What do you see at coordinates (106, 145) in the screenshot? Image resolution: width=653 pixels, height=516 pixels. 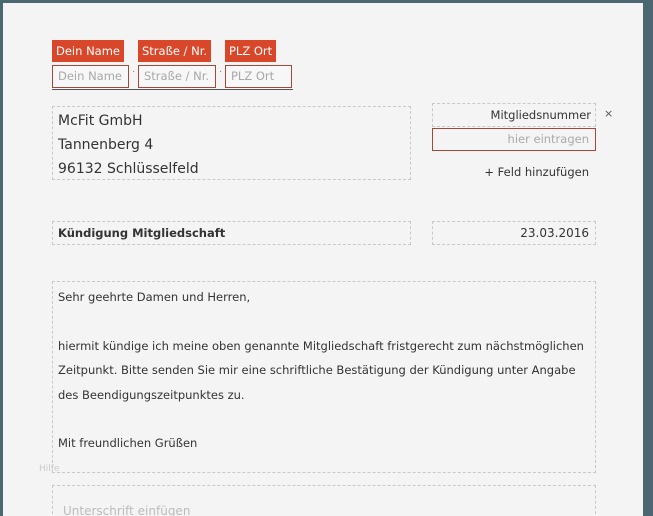 I see `recipient-line: Tannenberg 4` at bounding box center [106, 145].